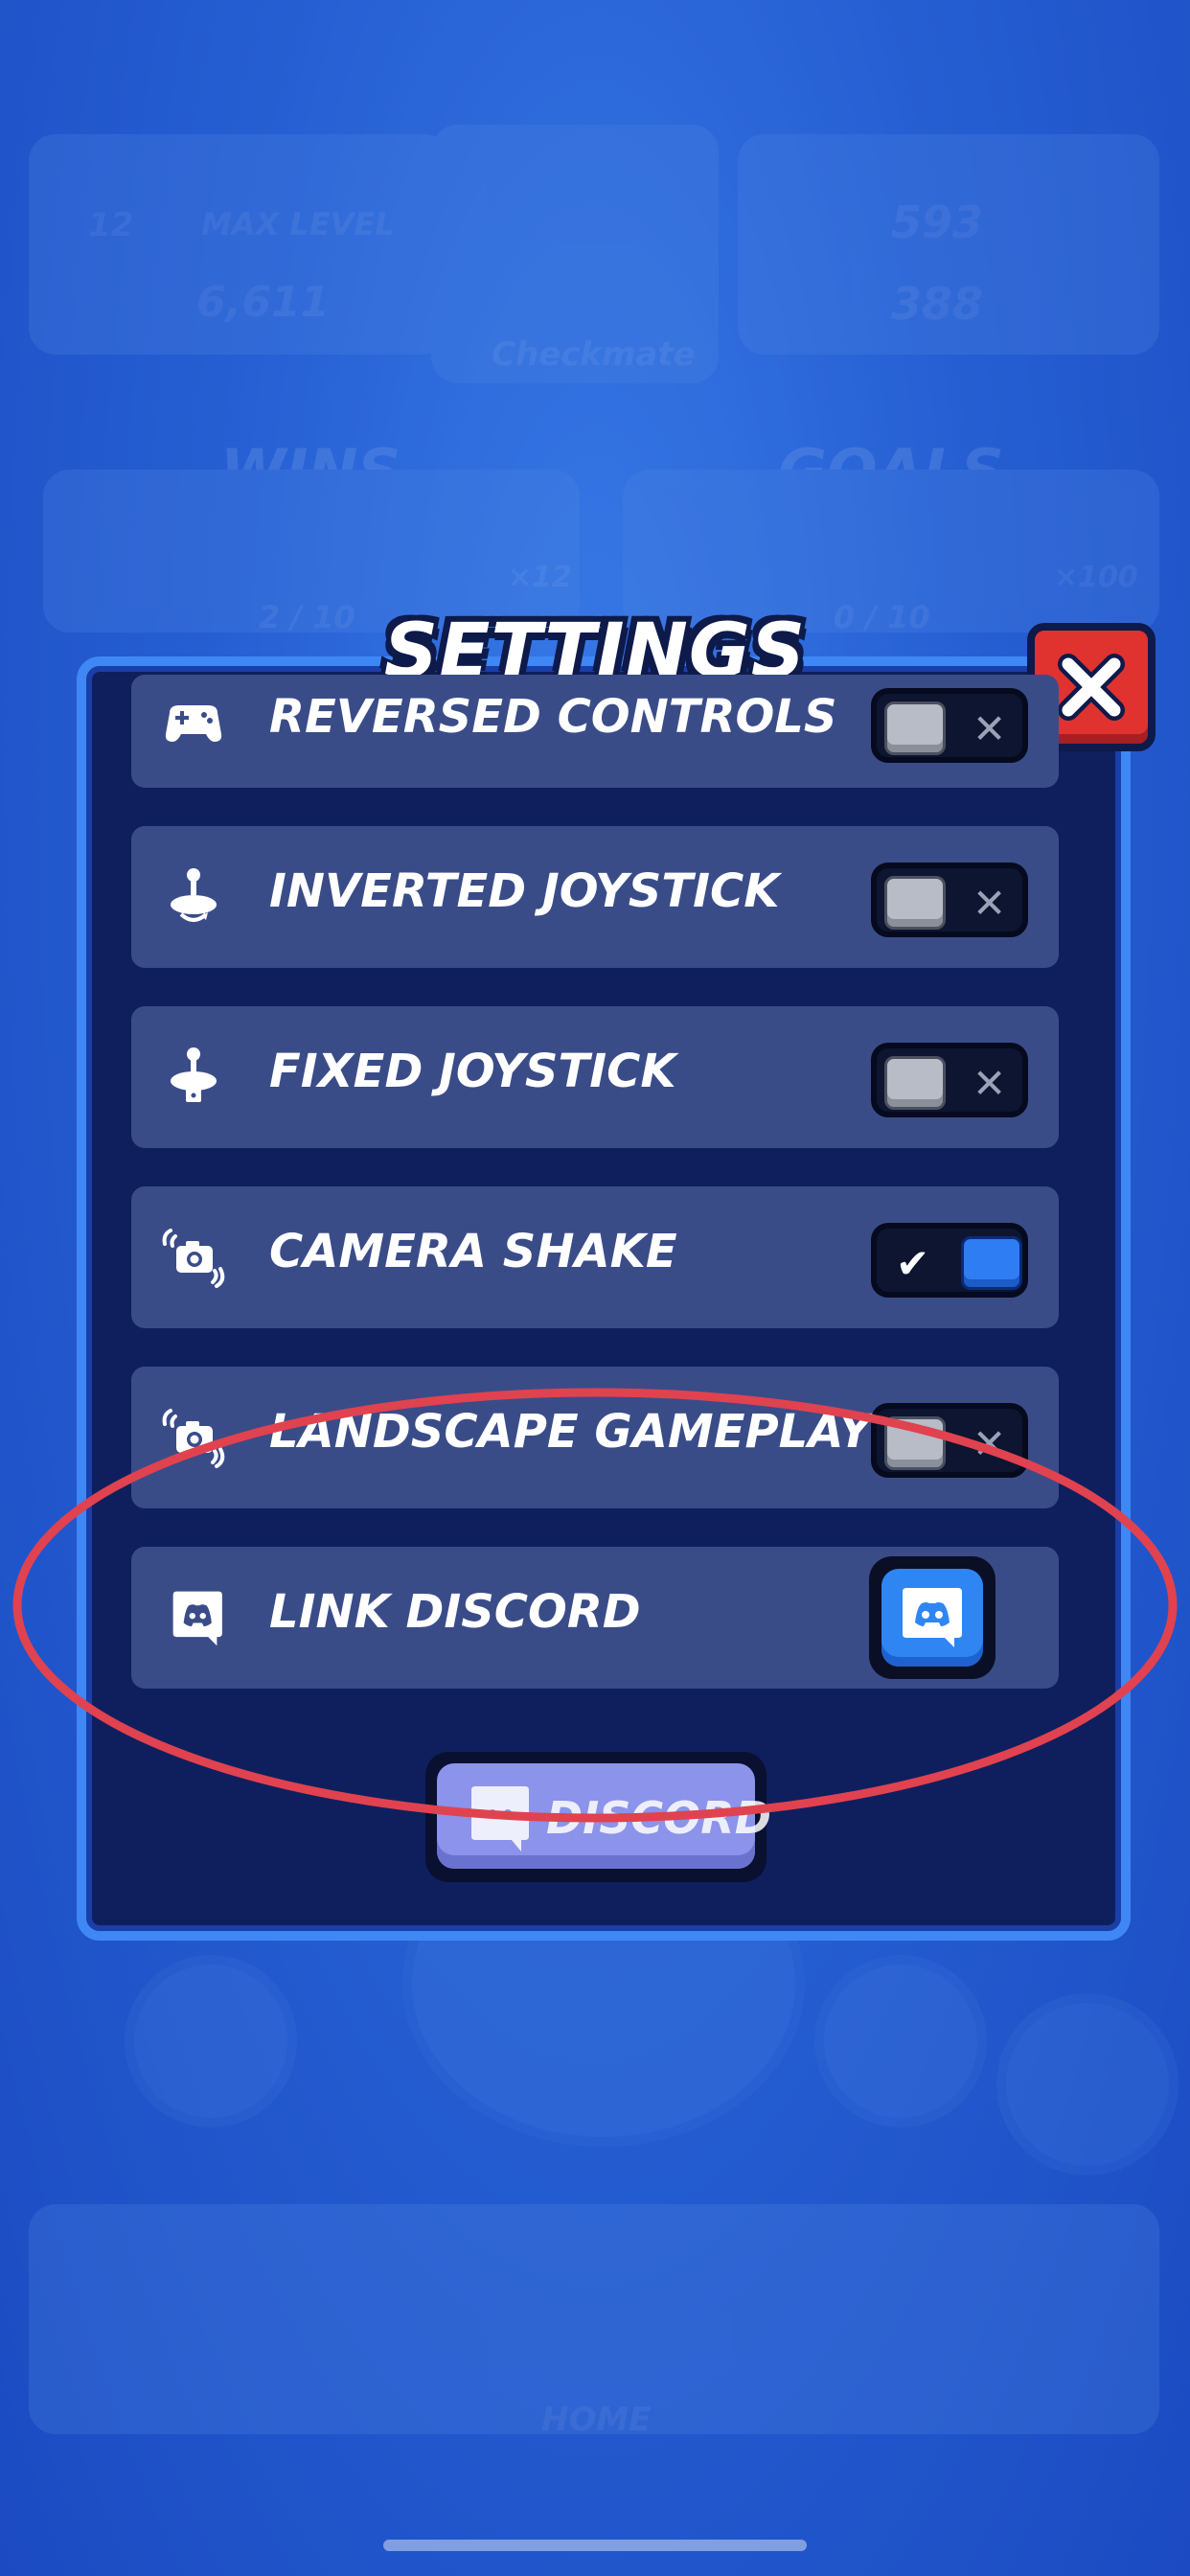 The width and height of the screenshot is (1190, 2576). I want to click on joystick-lock-icon, so click(194, 1074).